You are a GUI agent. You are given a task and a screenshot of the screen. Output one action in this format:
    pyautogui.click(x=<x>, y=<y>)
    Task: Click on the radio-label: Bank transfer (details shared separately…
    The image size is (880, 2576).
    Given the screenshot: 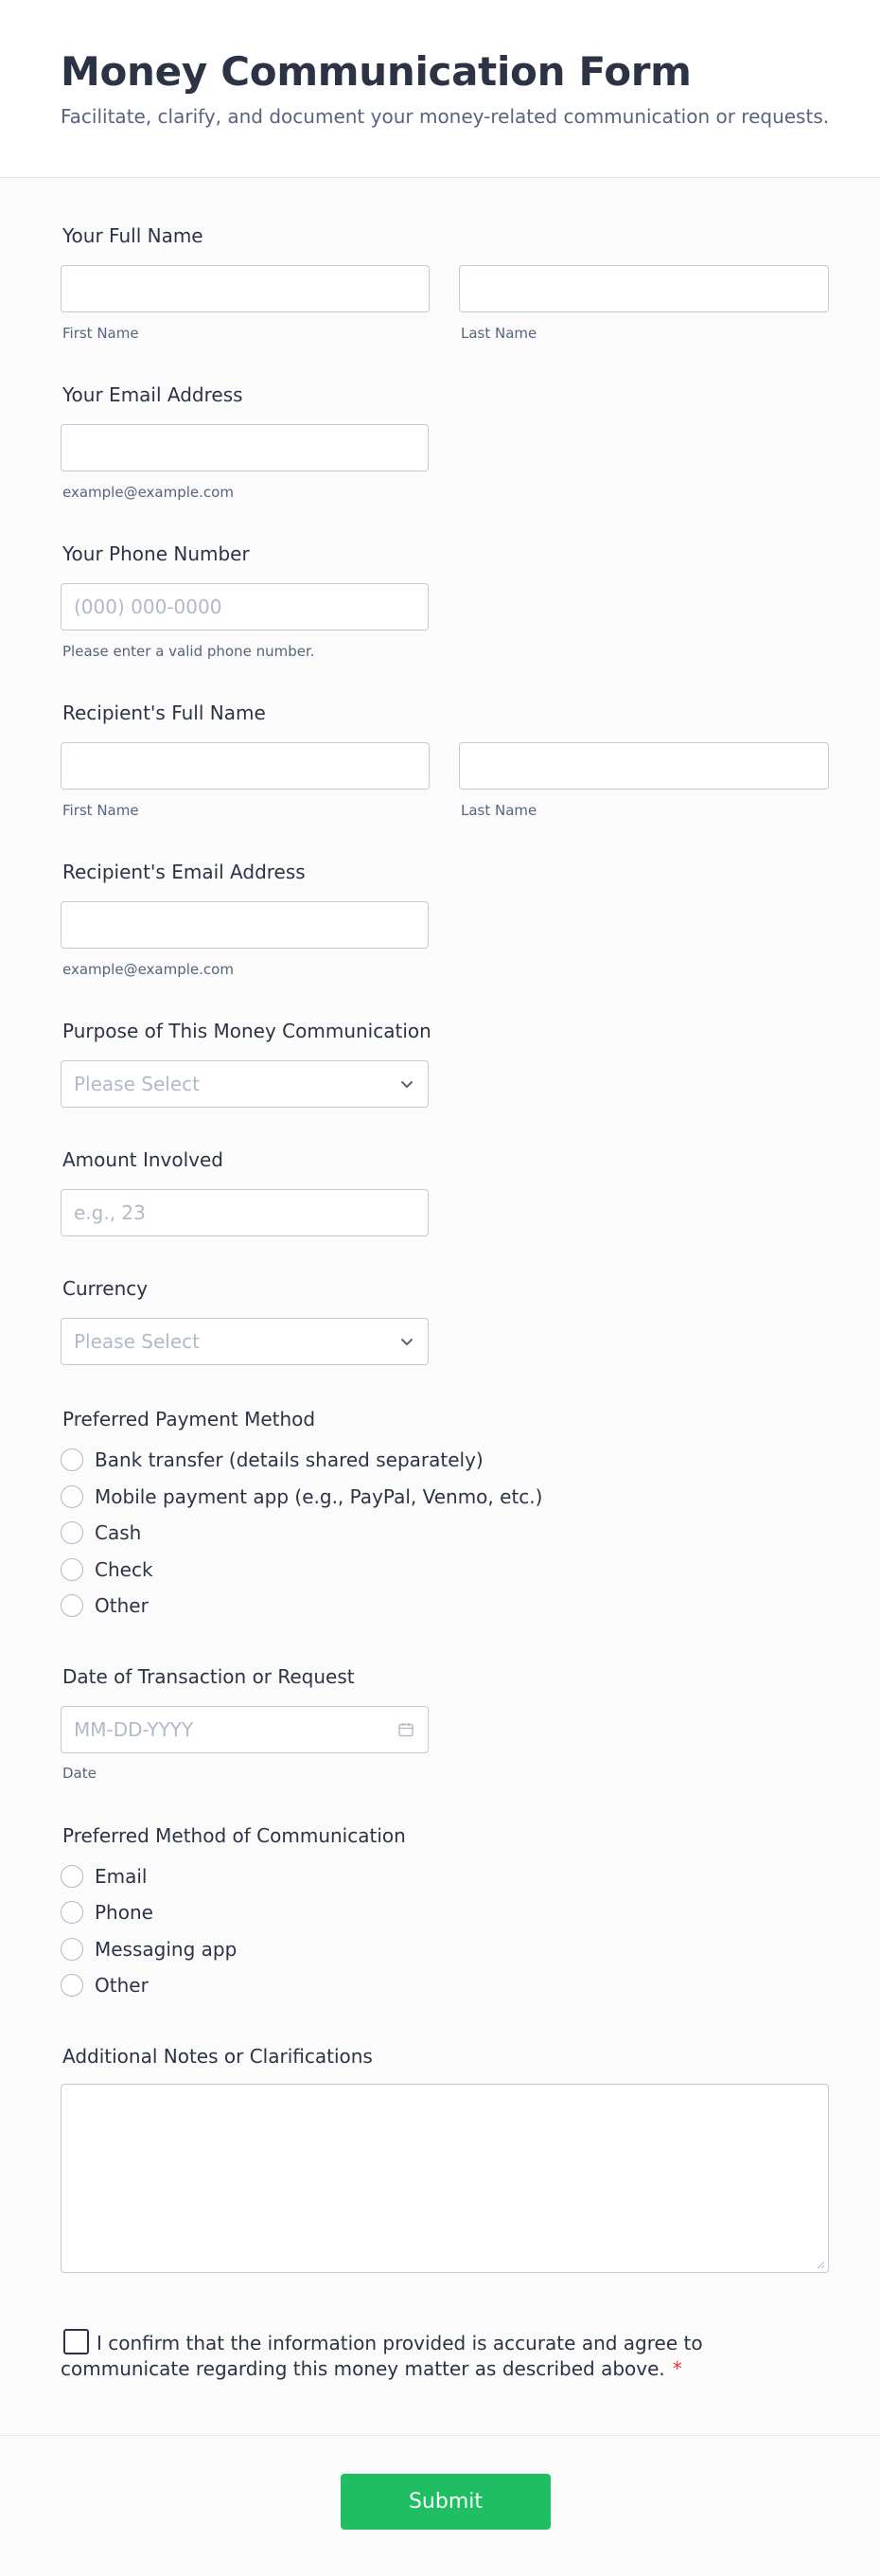 What is the action you would take?
    pyautogui.click(x=289, y=1459)
    